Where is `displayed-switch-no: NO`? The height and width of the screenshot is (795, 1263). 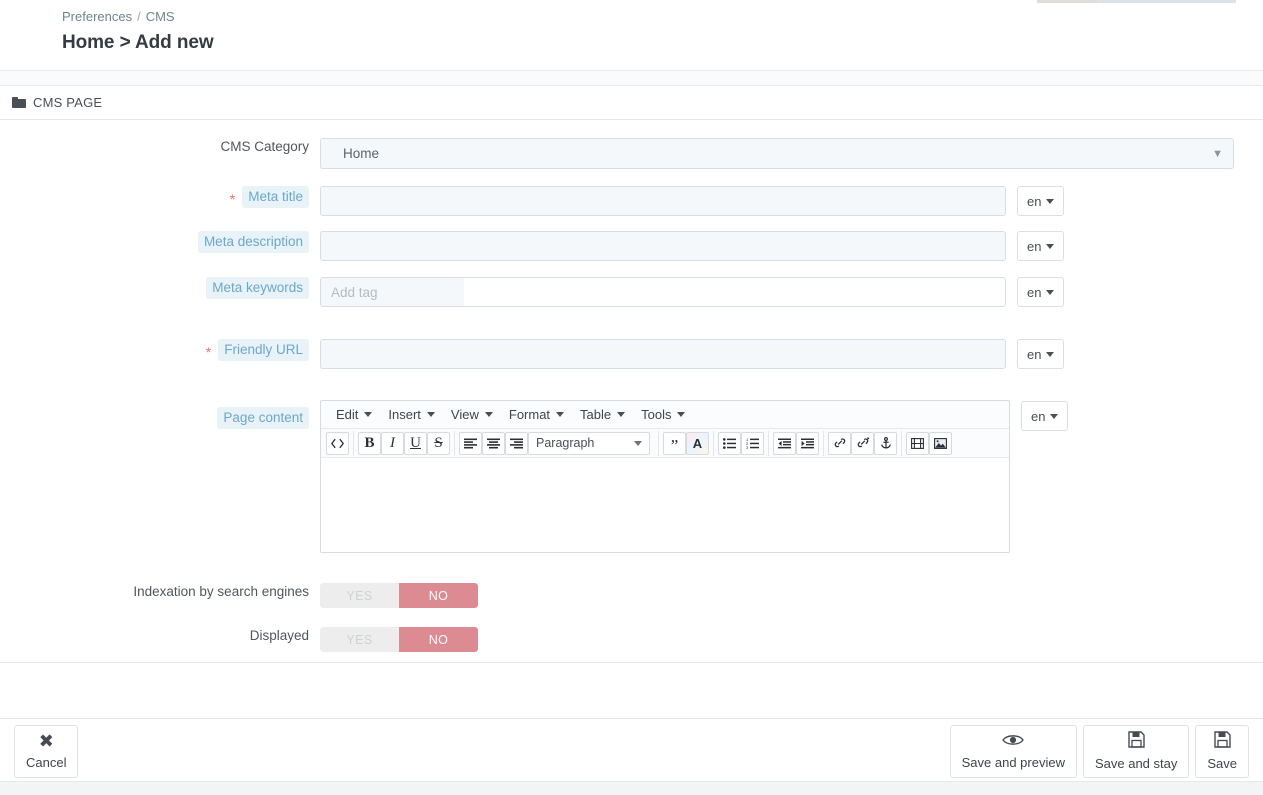 displayed-switch-no: NO is located at coordinates (438, 639).